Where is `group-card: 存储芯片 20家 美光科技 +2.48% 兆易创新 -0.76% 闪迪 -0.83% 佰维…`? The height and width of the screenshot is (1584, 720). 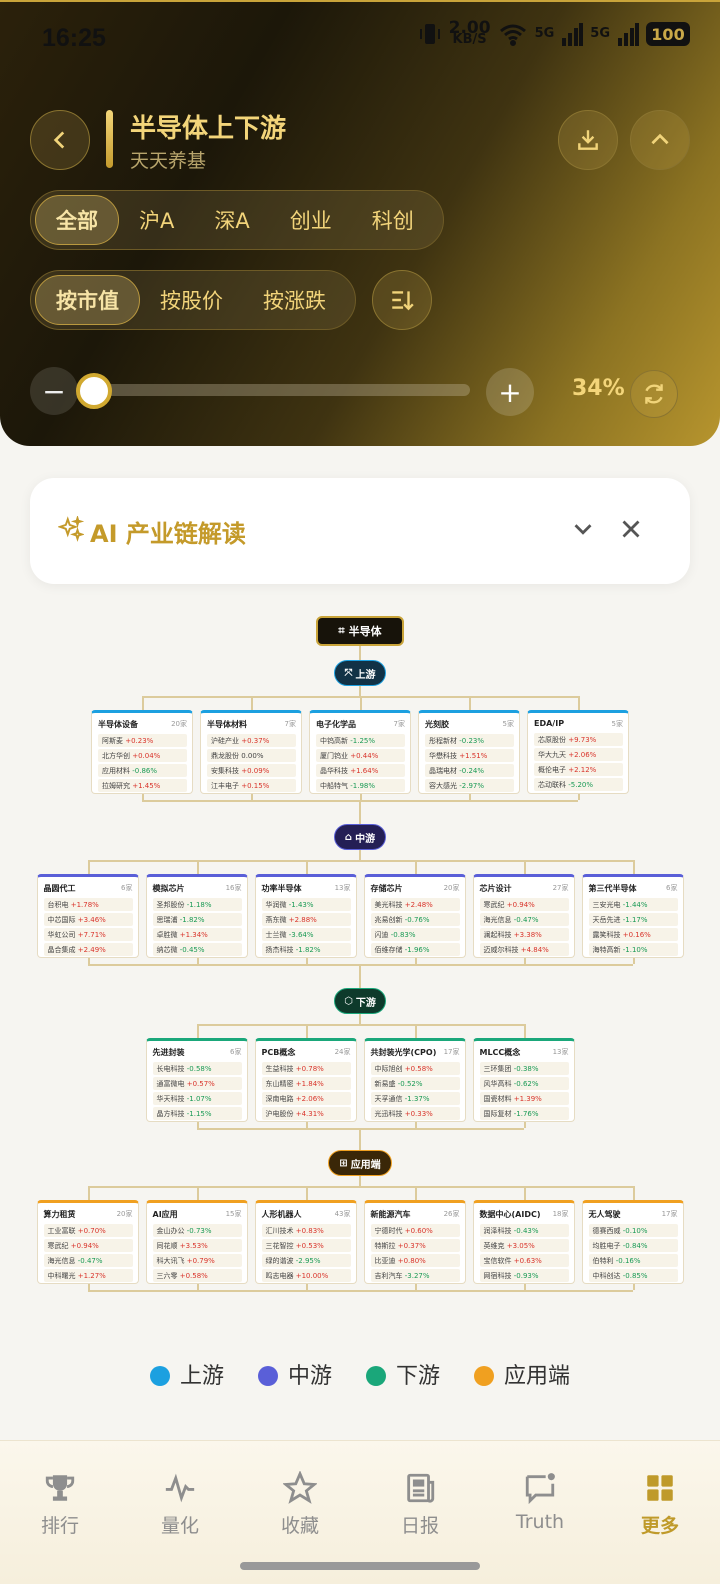
group-card: 存储芯片 20家 美光科技 +2.48% 兆易创新 -0.76% 闪迪 -0.83% 佰维… is located at coordinates (414, 916).